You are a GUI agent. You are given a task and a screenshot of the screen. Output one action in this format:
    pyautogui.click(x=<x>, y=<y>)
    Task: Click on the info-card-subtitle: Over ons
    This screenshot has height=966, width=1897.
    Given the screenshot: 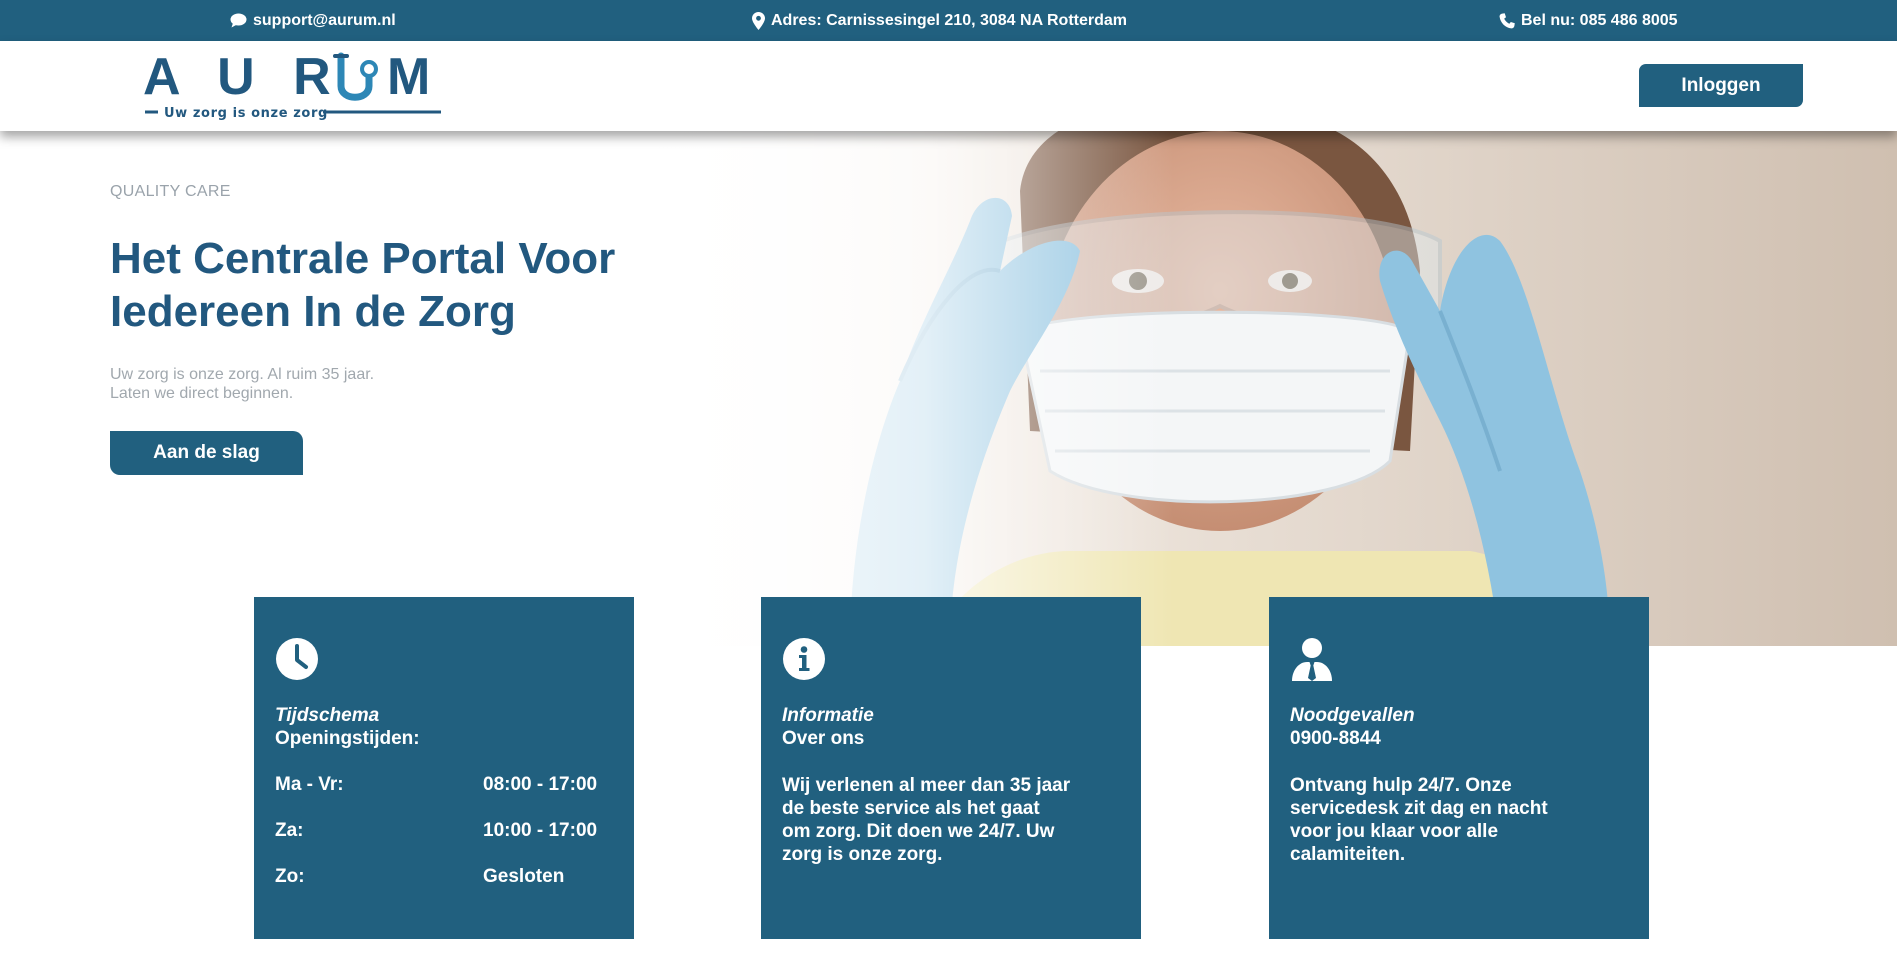 What is the action you would take?
    pyautogui.click(x=823, y=738)
    